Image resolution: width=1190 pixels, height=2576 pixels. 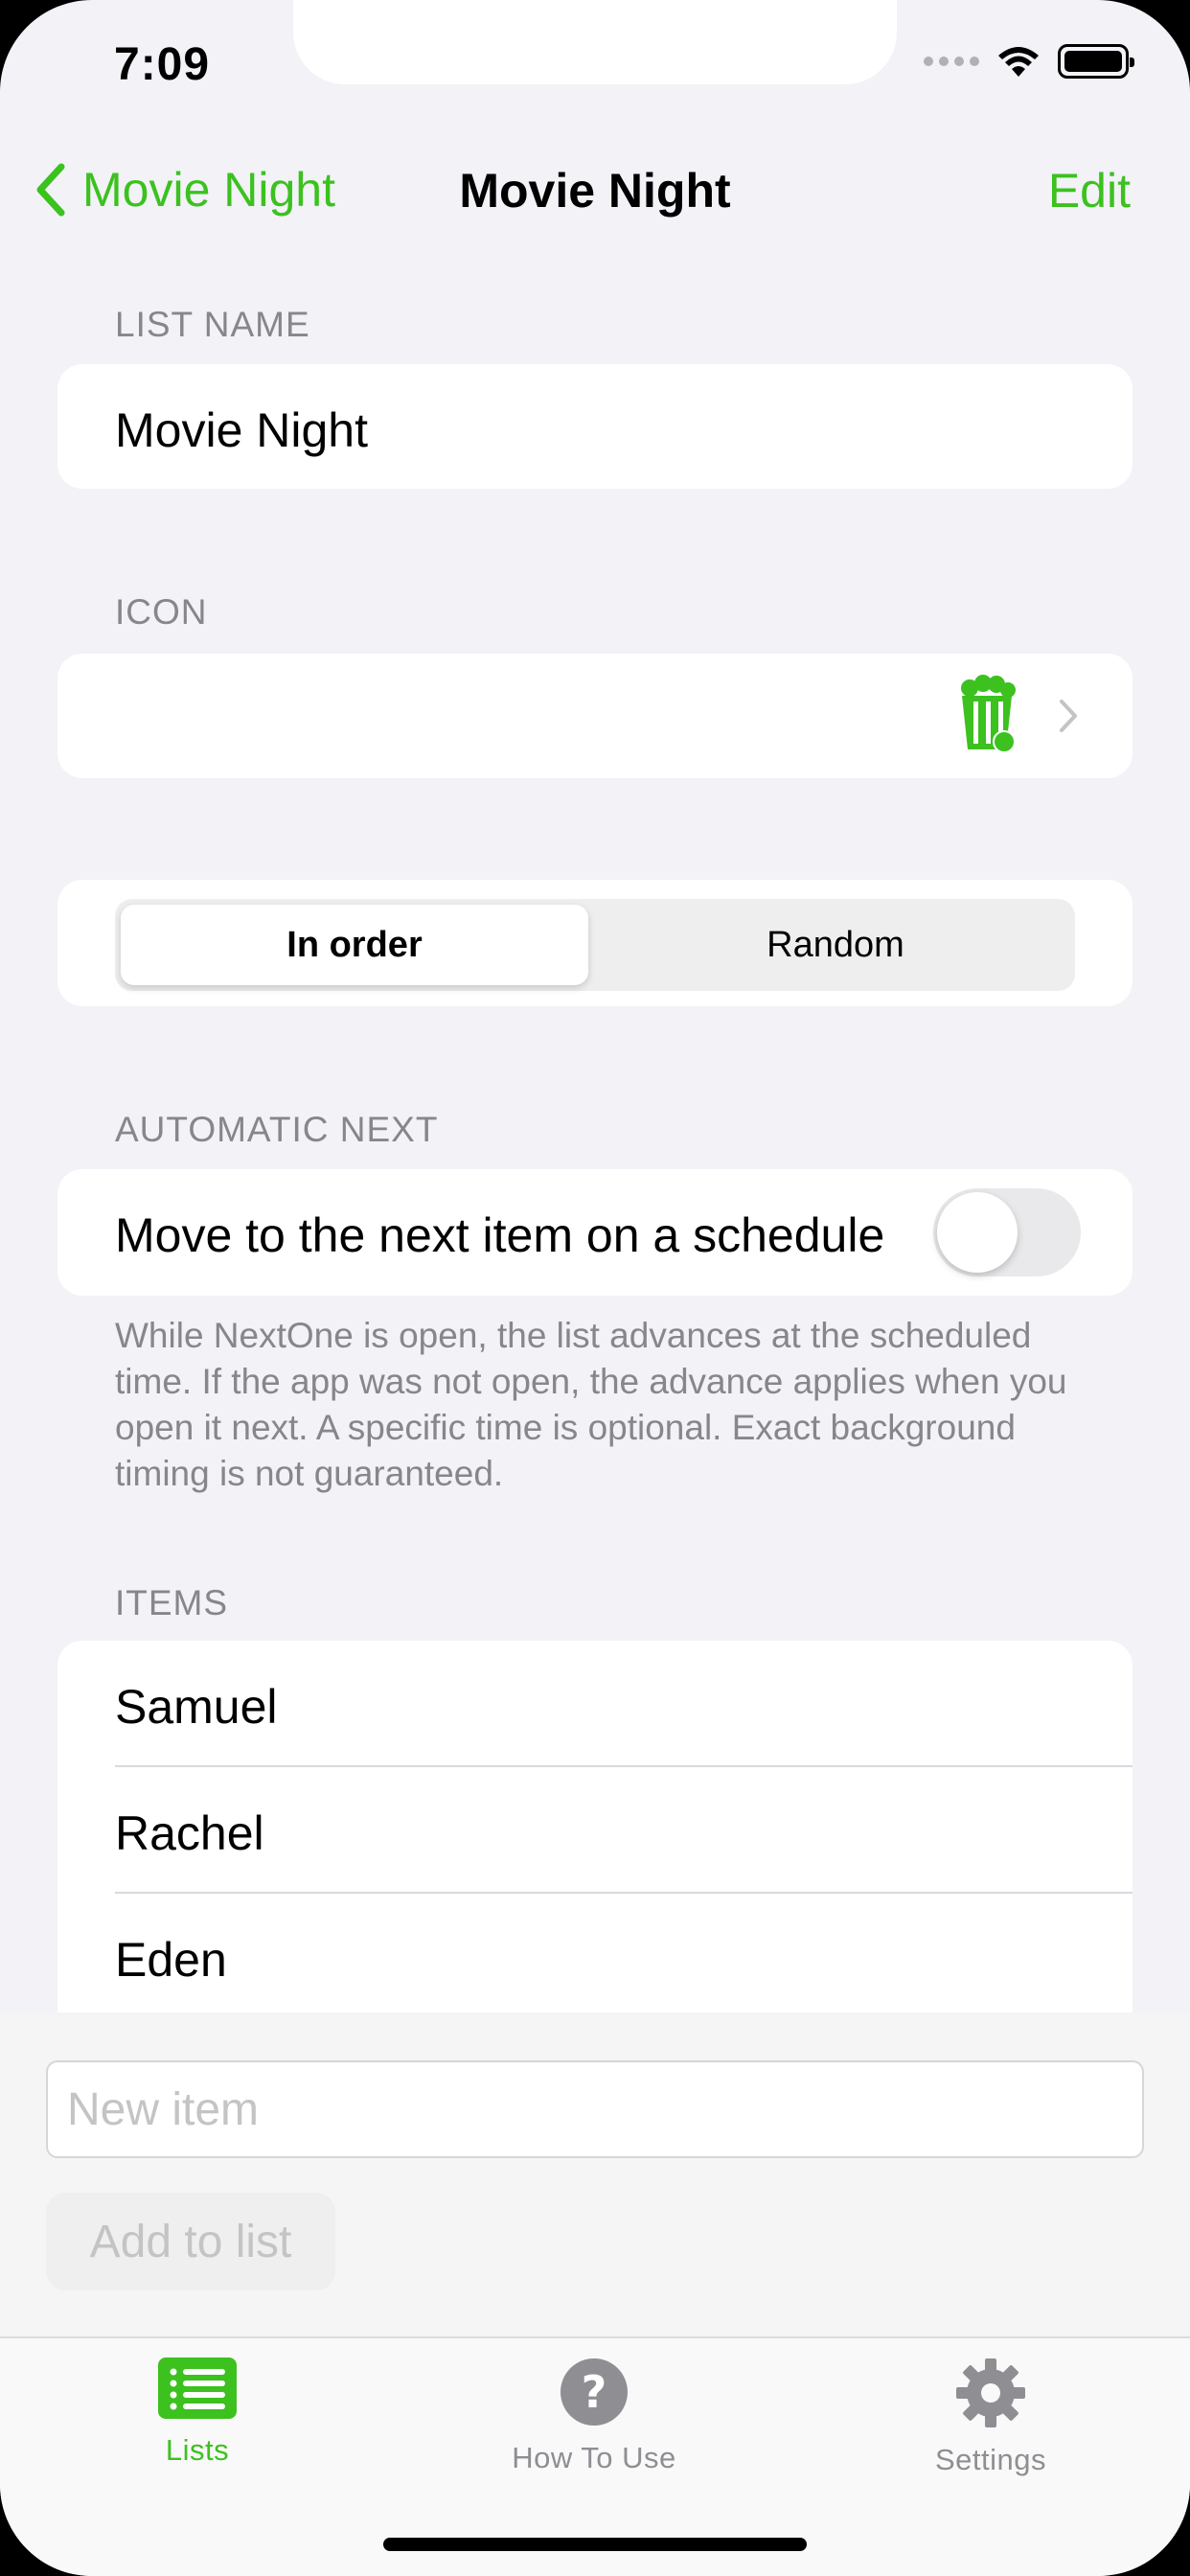 What do you see at coordinates (595, 2174) in the screenshot?
I see `new-item-panel: Add to list` at bounding box center [595, 2174].